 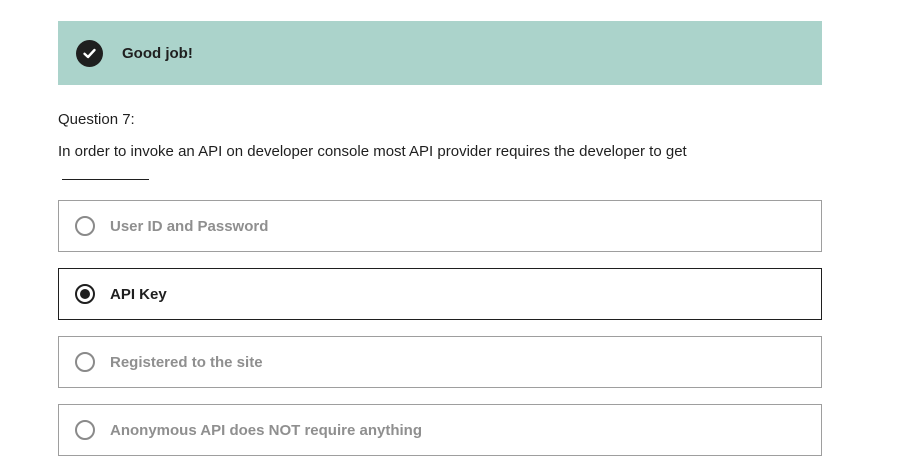 What do you see at coordinates (186, 362) in the screenshot?
I see `option-label: Registered to the site` at bounding box center [186, 362].